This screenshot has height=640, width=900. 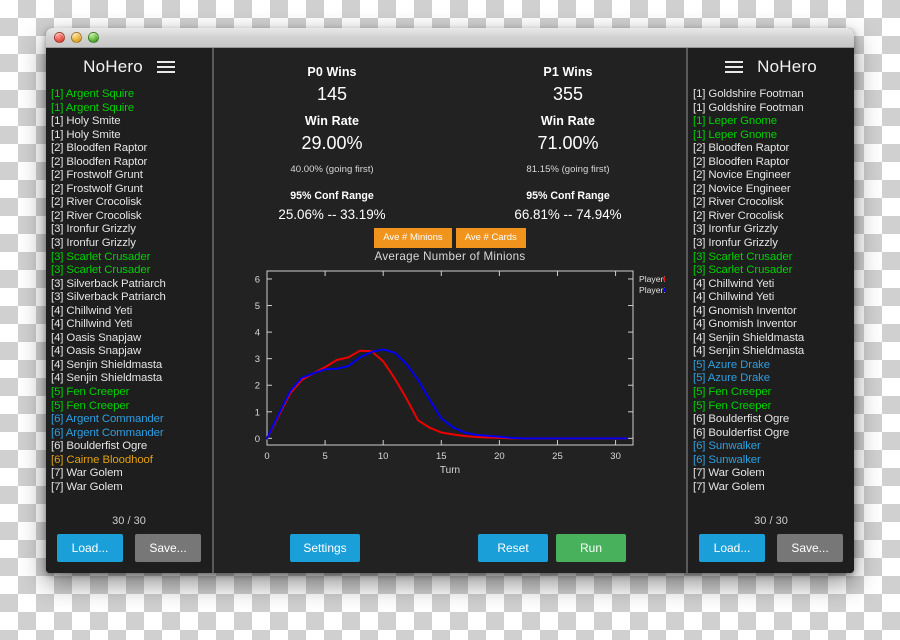 I want to click on svg-text: 6, so click(x=257, y=279).